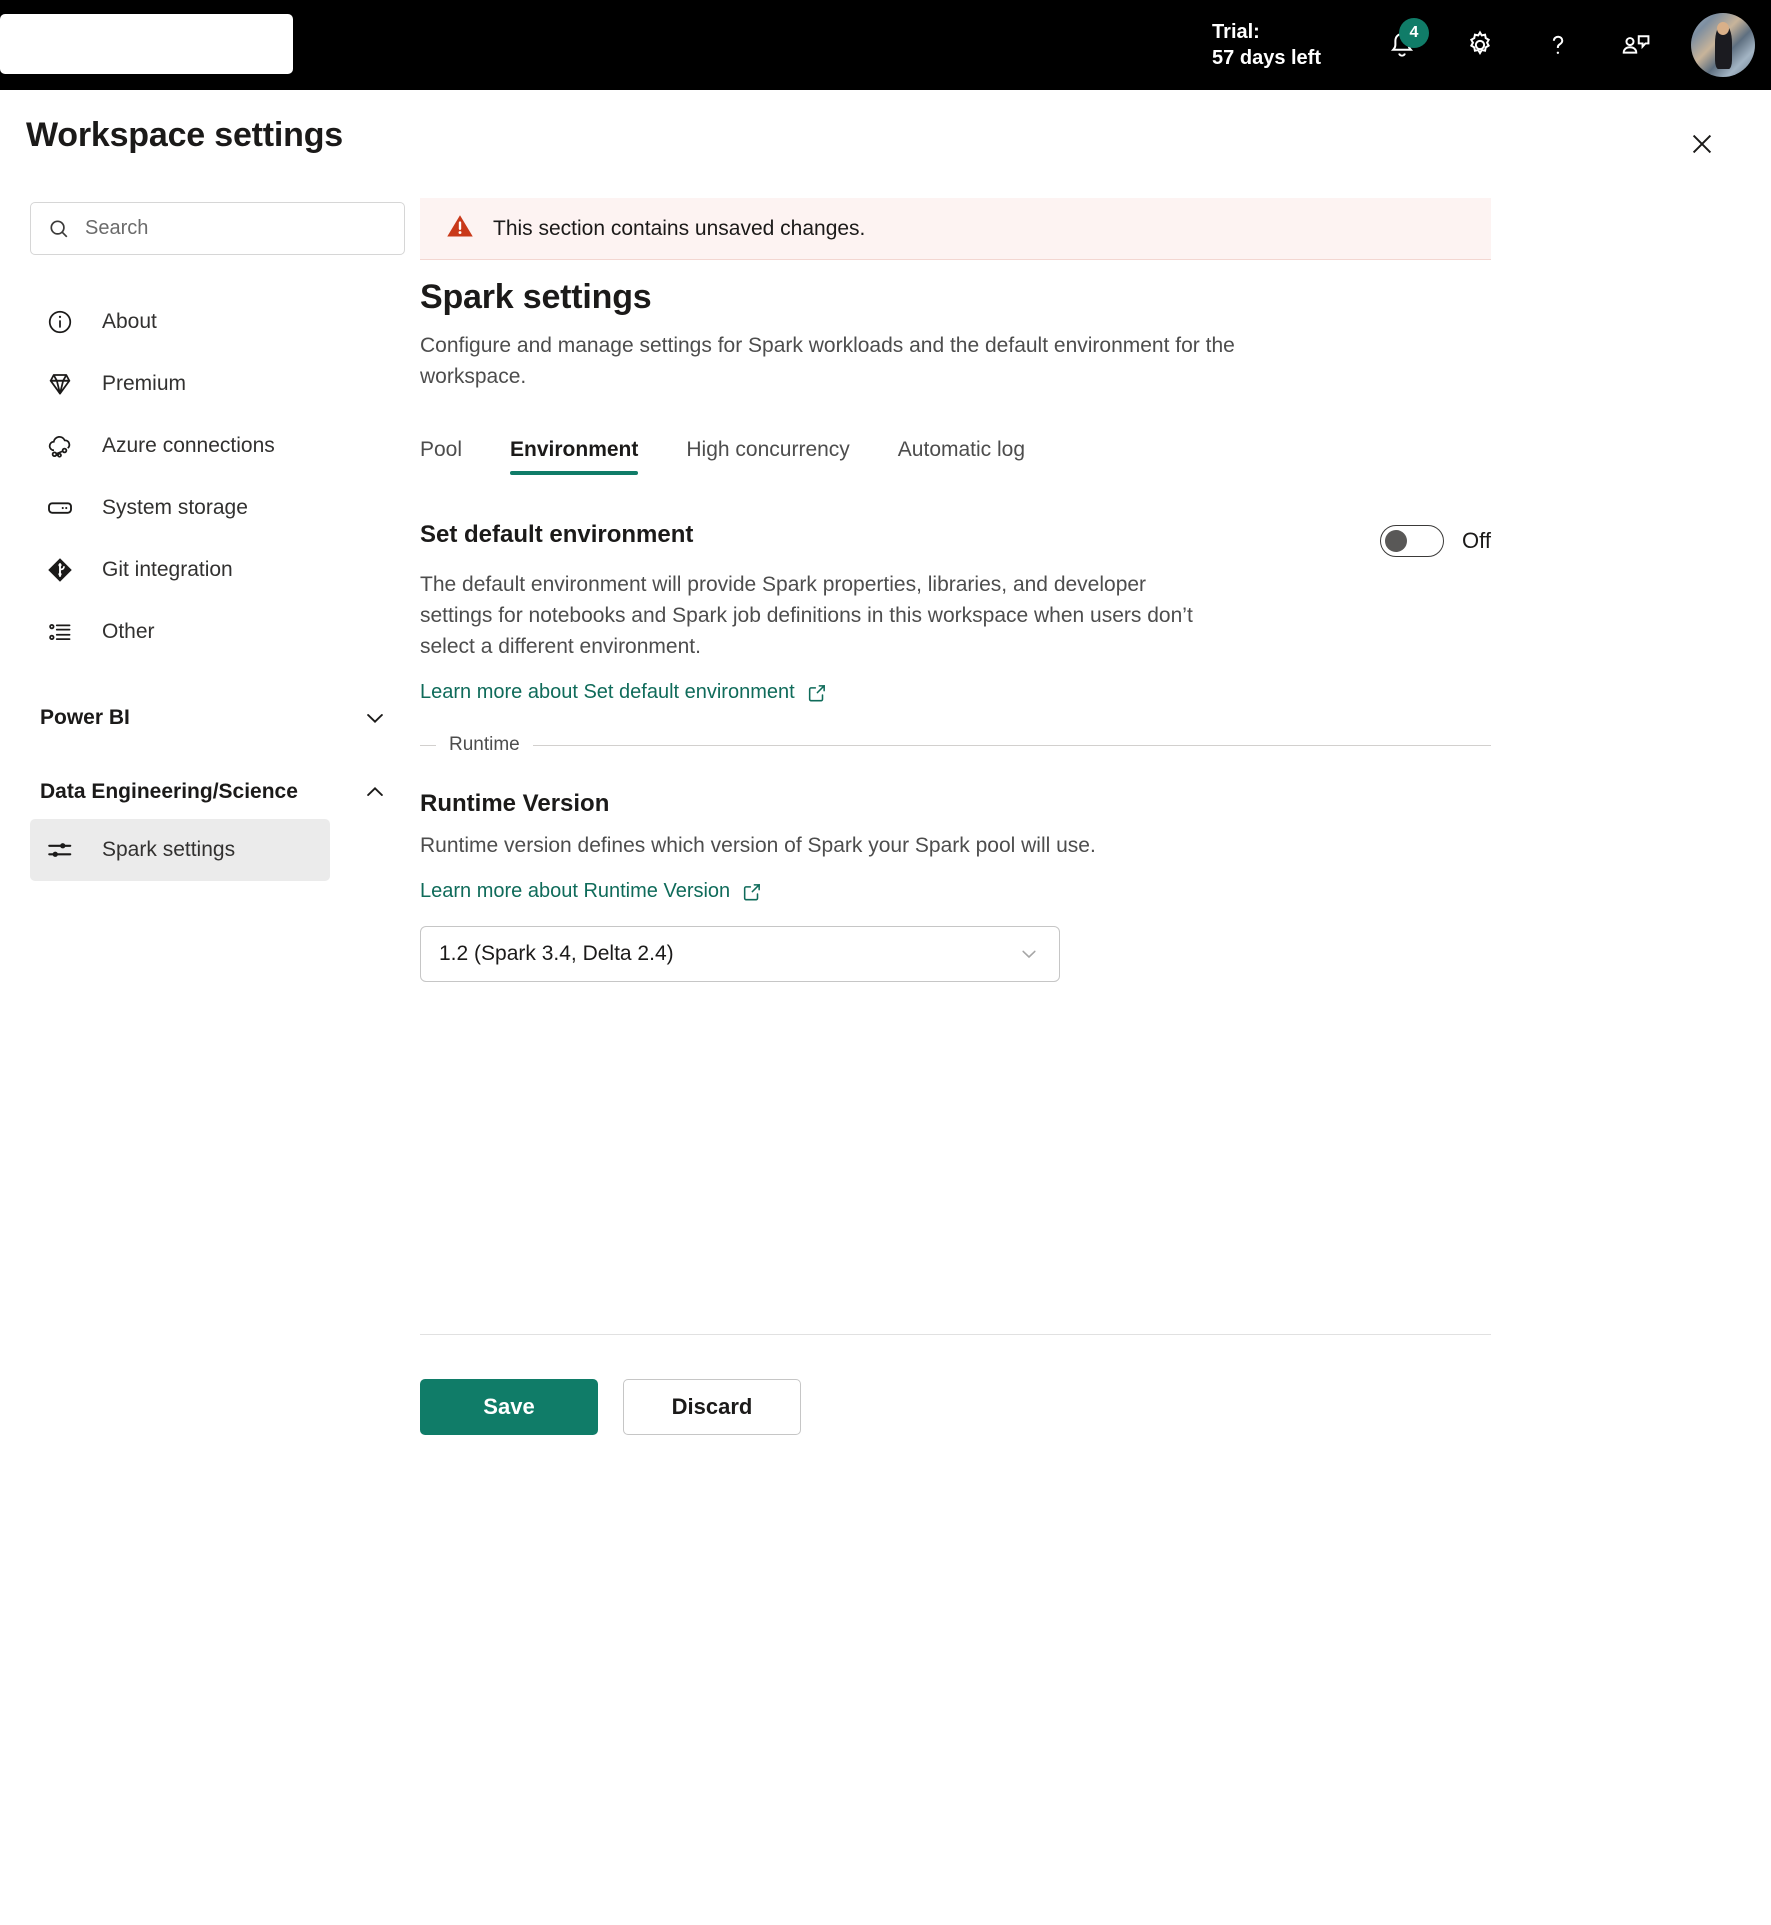 The image size is (1771, 1925). I want to click on sidebar-item-about: About, so click(225, 322).